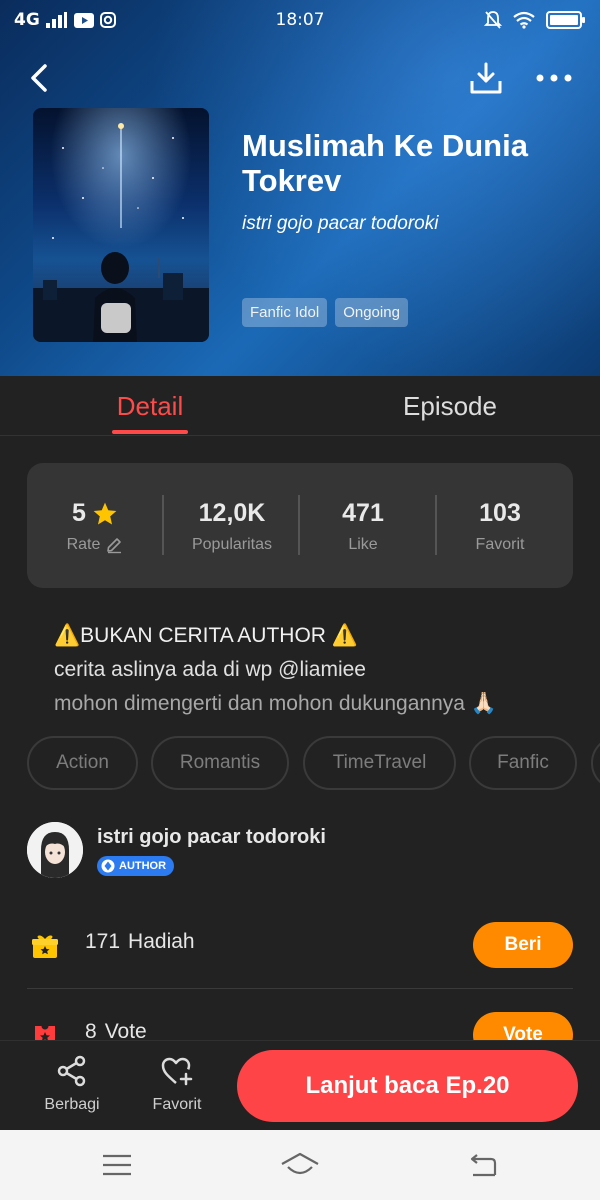  I want to click on book-tags: Fanfic Idol Ongoing, so click(325, 312).